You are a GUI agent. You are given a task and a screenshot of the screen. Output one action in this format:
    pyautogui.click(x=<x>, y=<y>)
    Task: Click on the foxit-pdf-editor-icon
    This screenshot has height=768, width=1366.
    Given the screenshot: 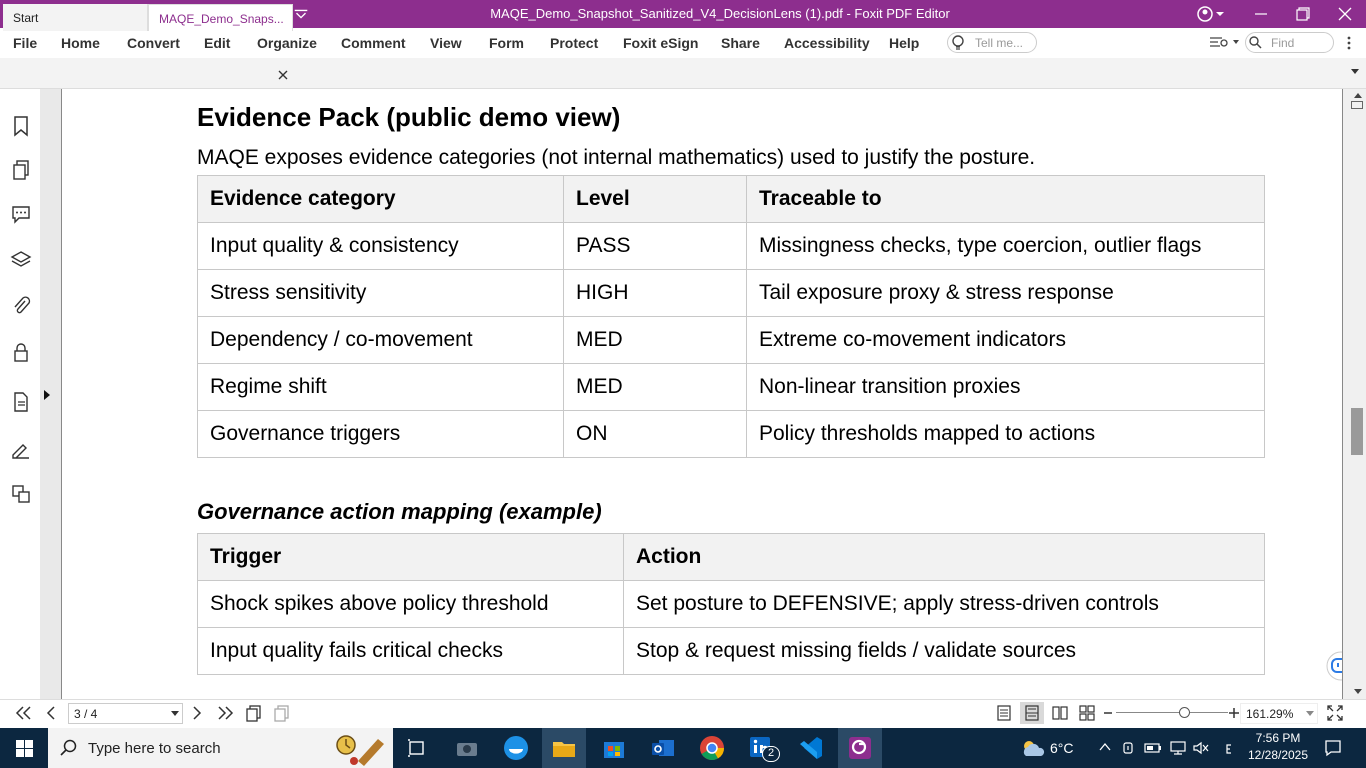 What is the action you would take?
    pyautogui.click(x=860, y=748)
    